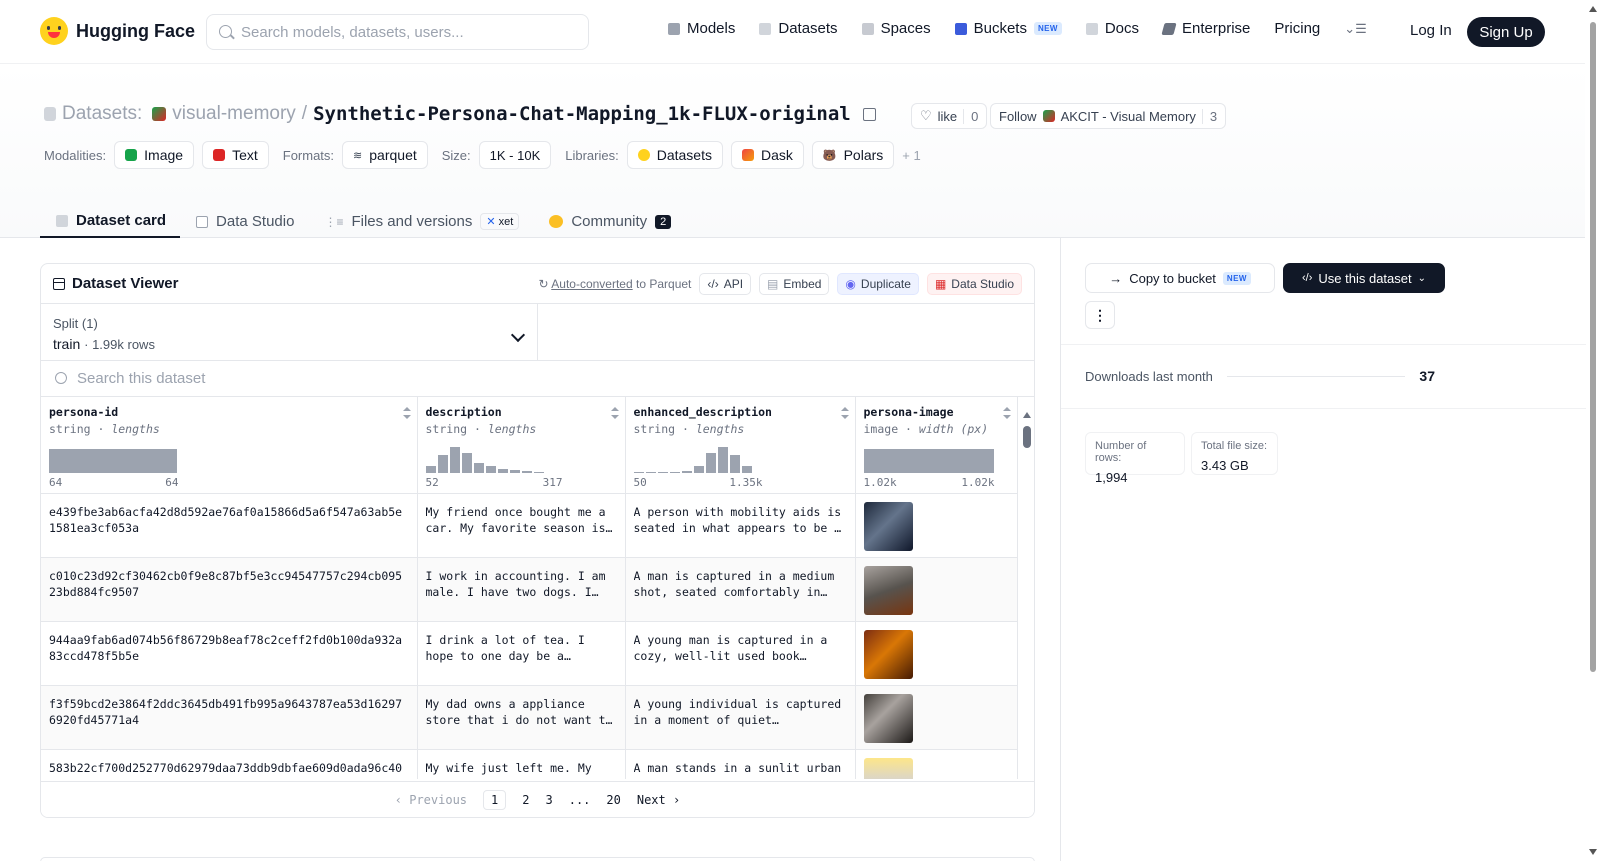 The image size is (1600, 861). I want to click on datasets-icon, so click(765, 28).